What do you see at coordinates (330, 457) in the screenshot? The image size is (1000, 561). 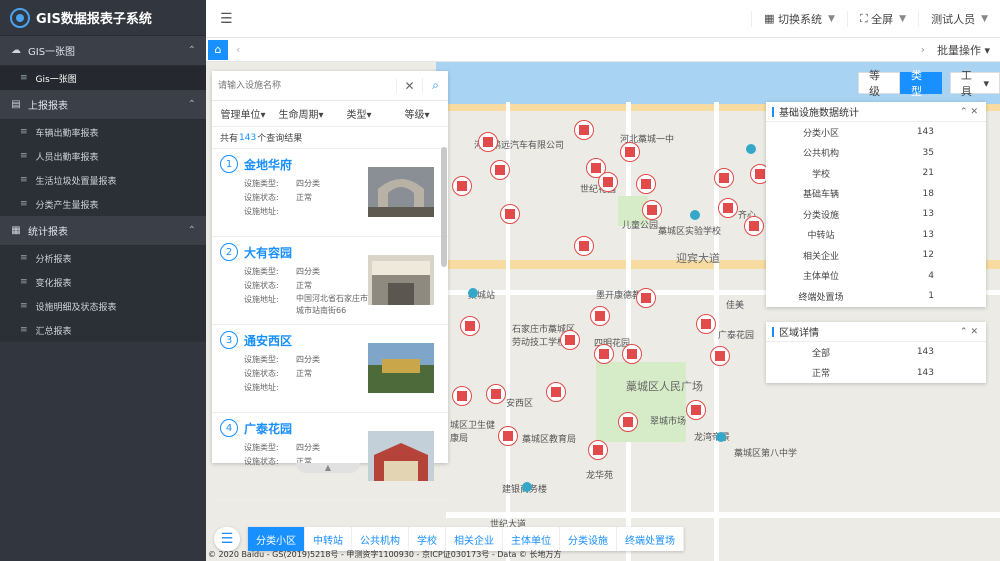 I see `result-item: 4 广泰花园 设施类型: 四分类 设施状态: 正常` at bounding box center [330, 457].